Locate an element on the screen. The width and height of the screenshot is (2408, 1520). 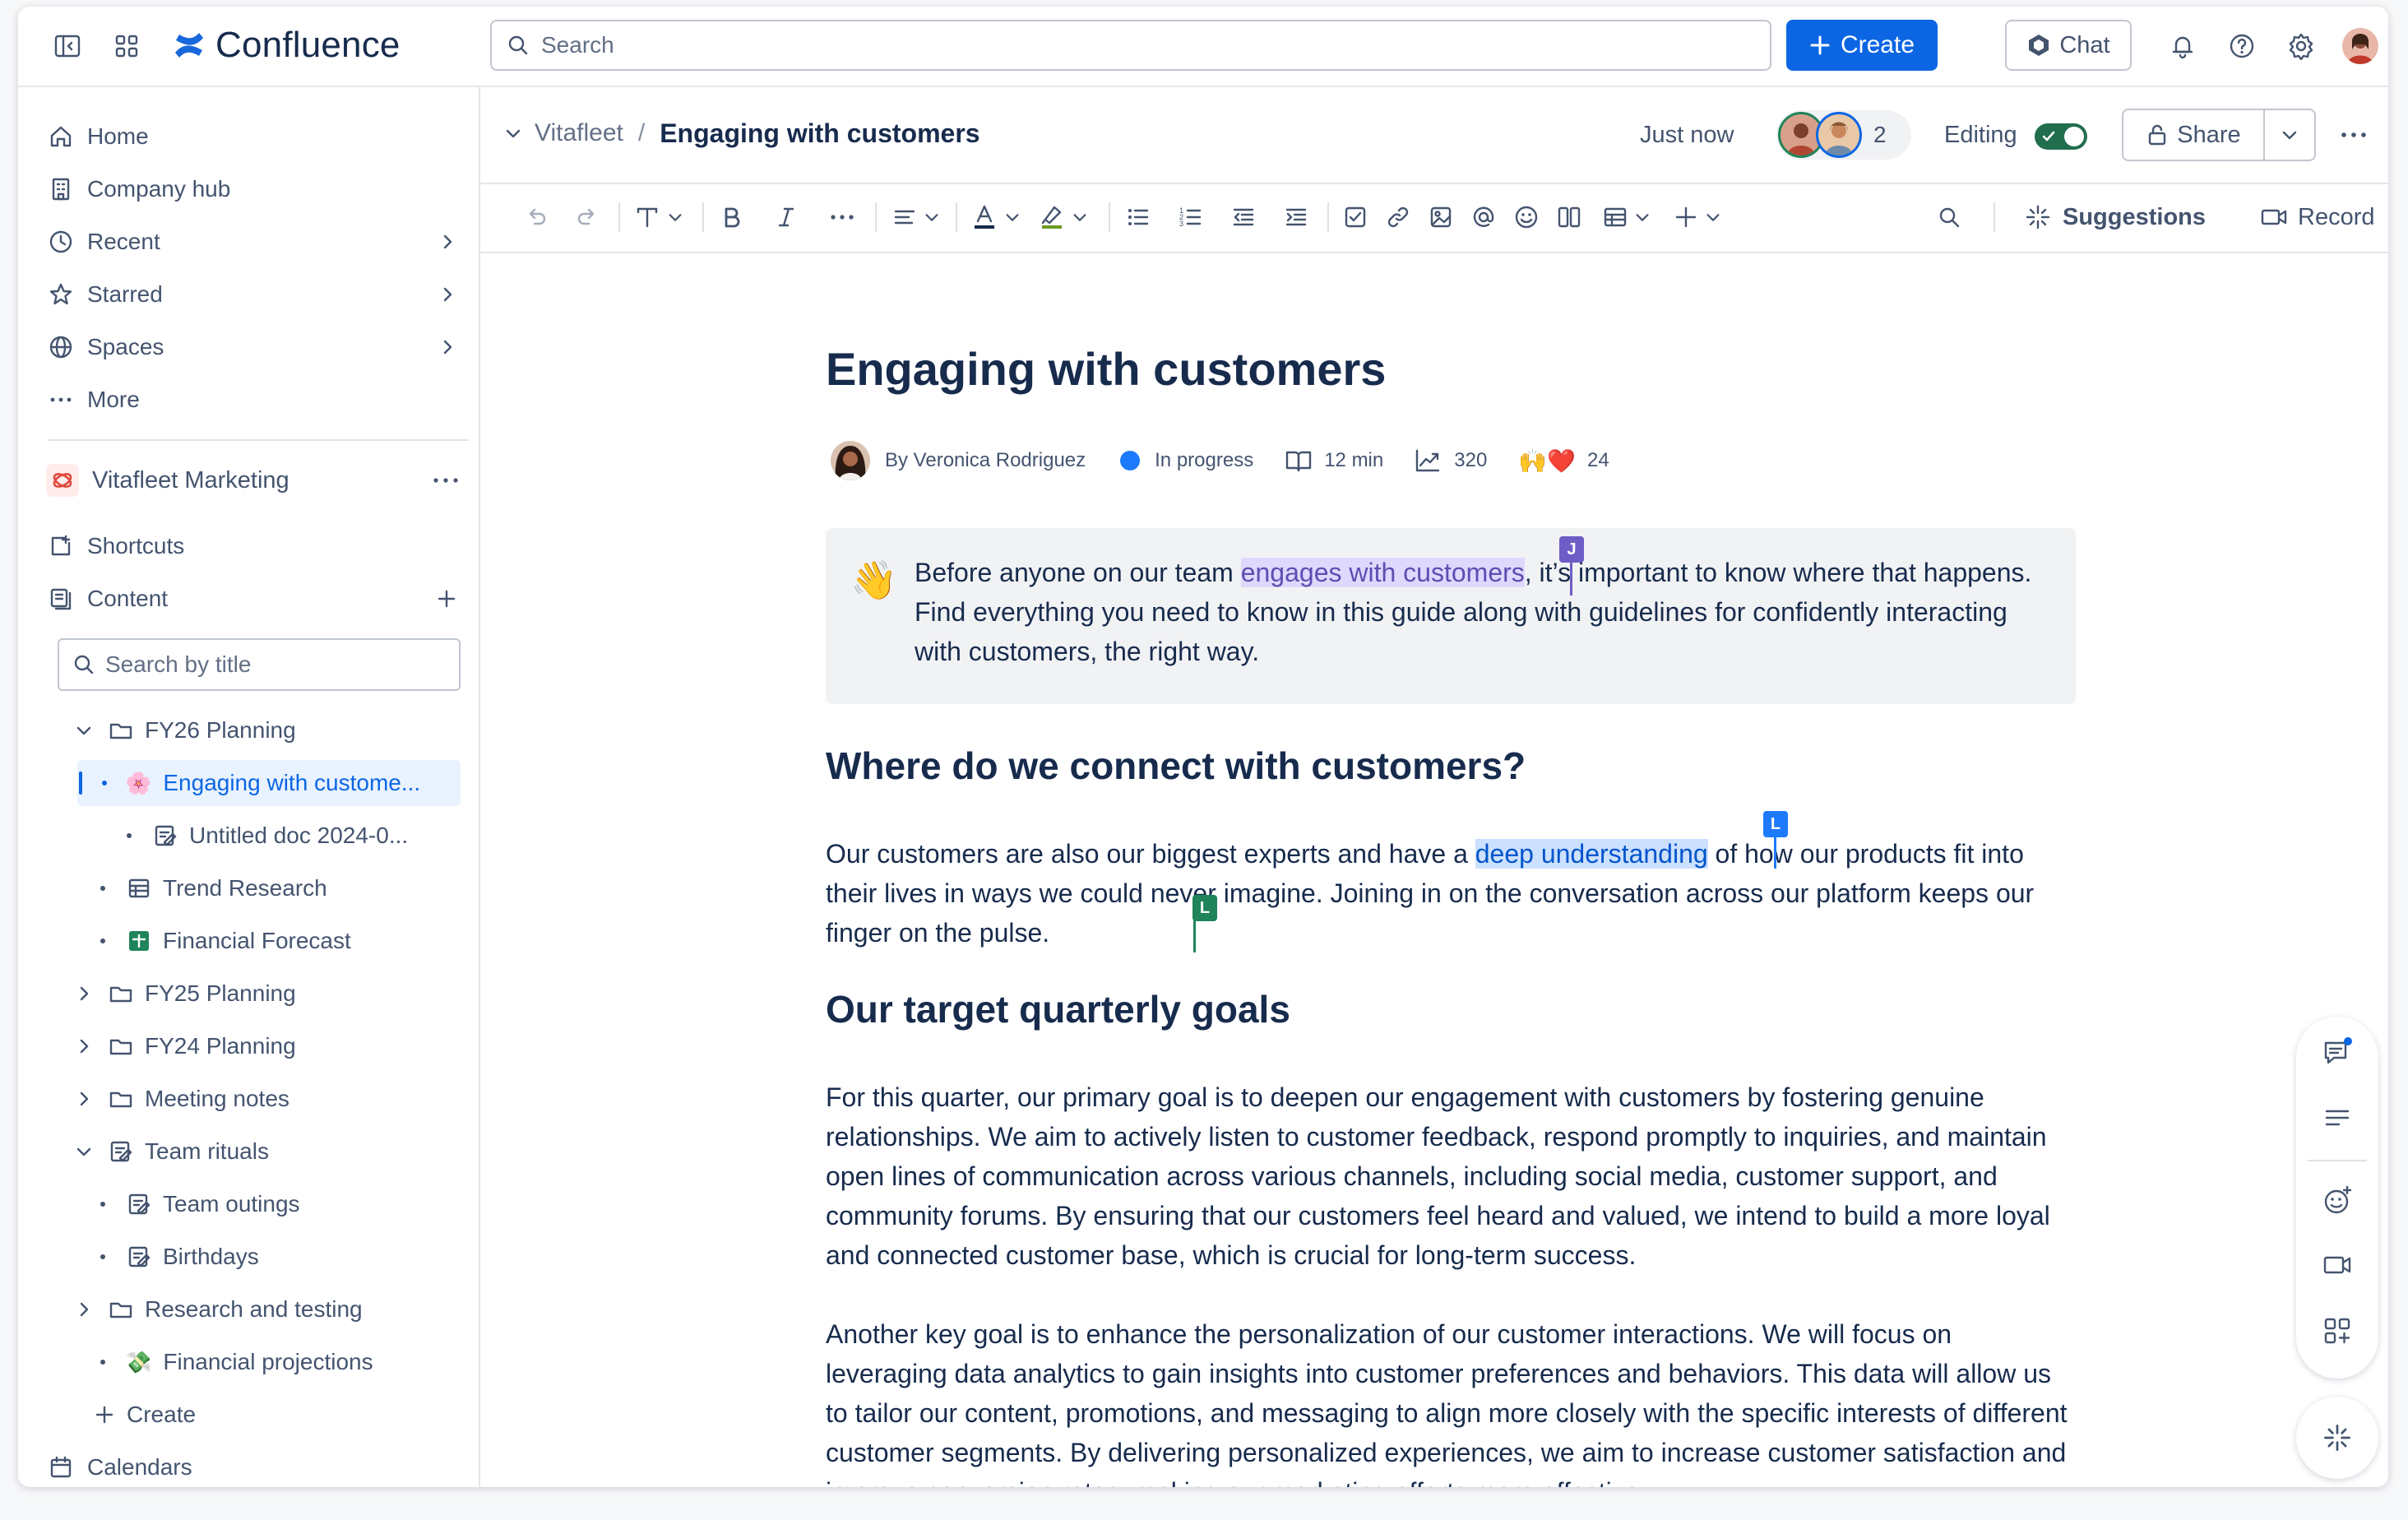
author-avatar is located at coordinates (850, 461).